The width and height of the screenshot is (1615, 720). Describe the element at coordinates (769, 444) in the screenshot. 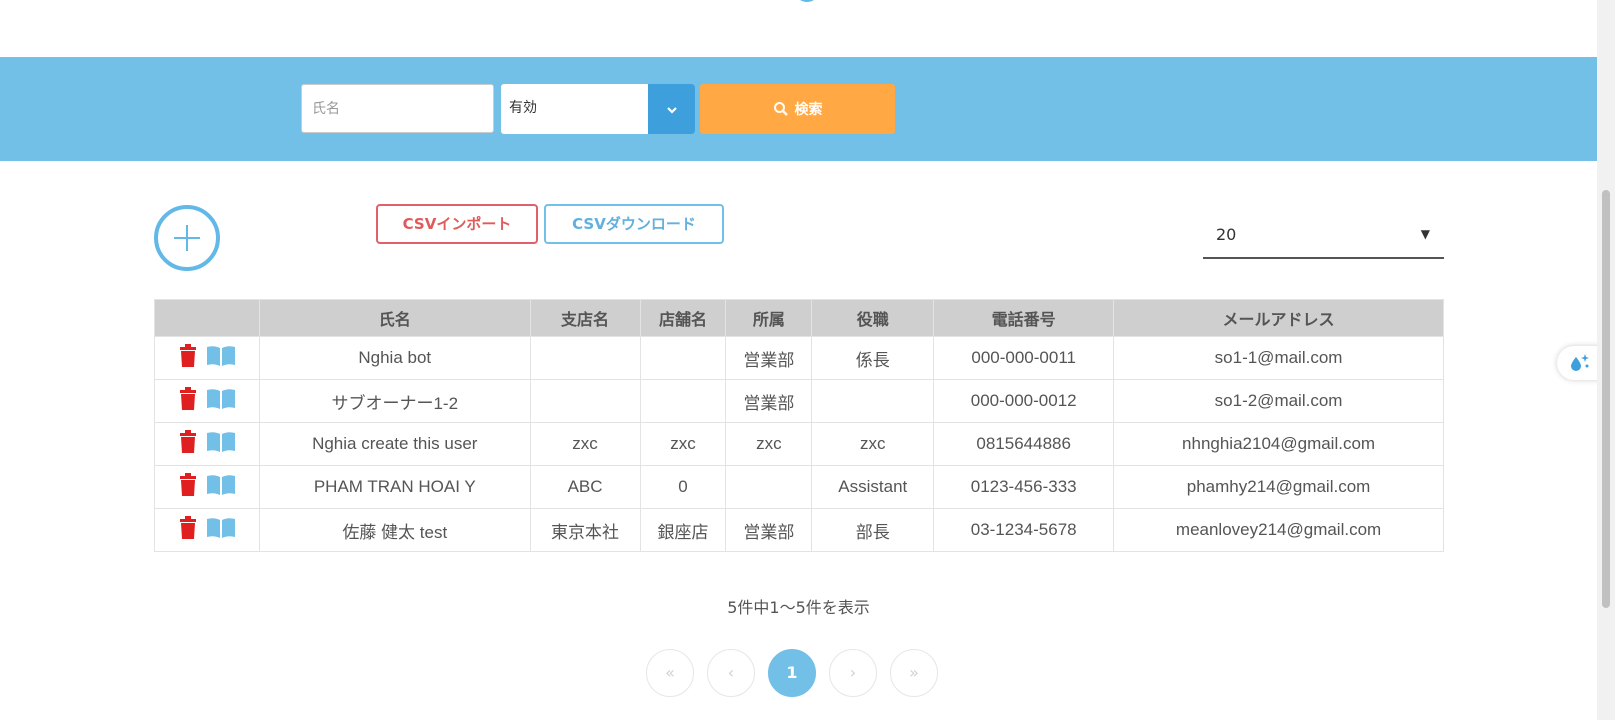

I see `cell-department: zxc` at that location.